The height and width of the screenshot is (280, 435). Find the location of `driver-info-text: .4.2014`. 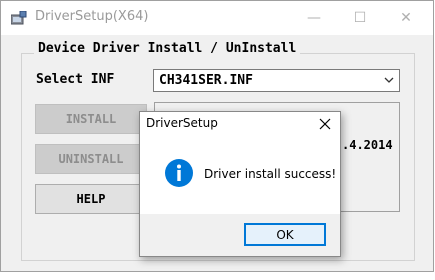

driver-info-text: .4.2014 is located at coordinates (367, 145).